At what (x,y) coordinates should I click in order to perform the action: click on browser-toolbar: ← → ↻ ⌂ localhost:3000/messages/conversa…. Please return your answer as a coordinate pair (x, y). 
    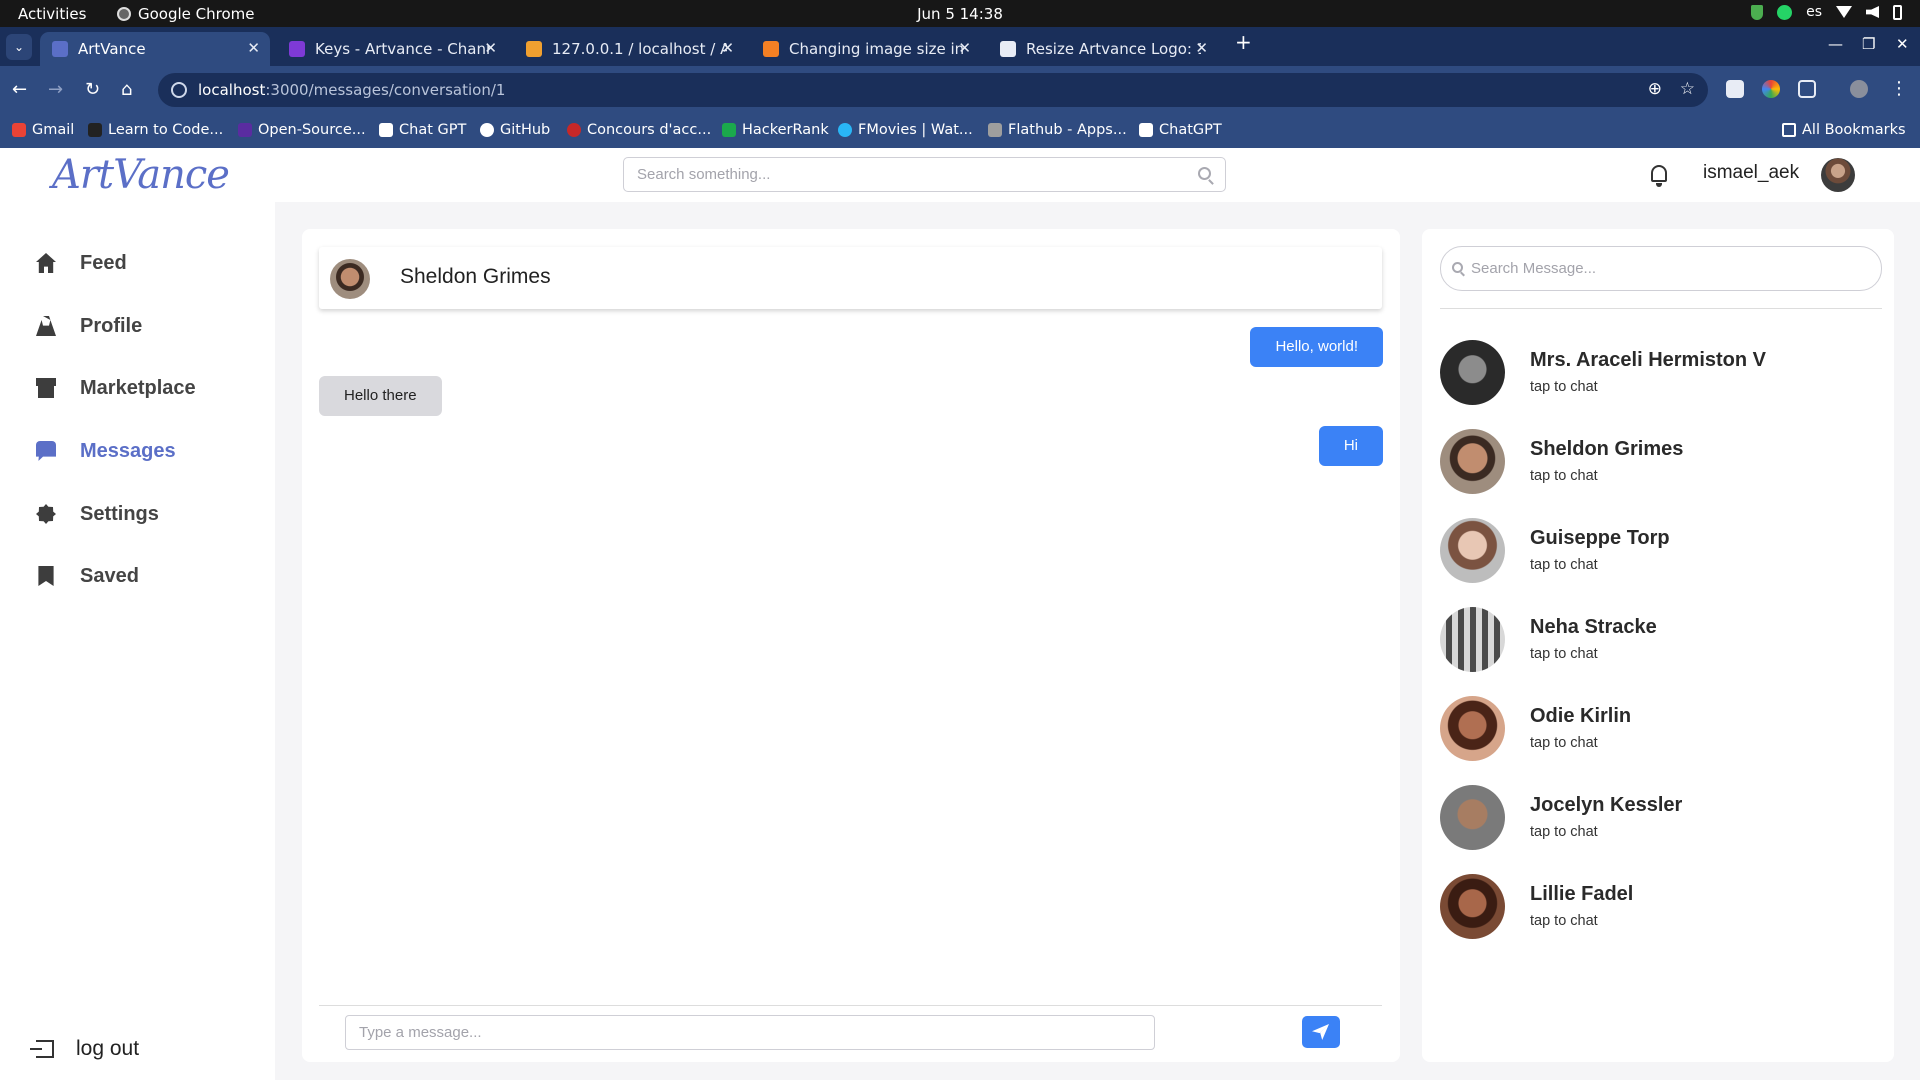
    Looking at the image, I should click on (960, 90).